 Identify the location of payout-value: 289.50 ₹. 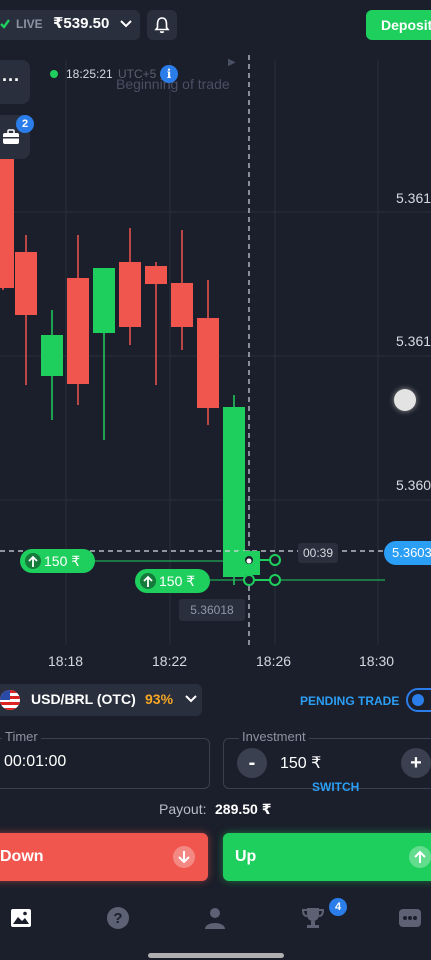
(243, 809).